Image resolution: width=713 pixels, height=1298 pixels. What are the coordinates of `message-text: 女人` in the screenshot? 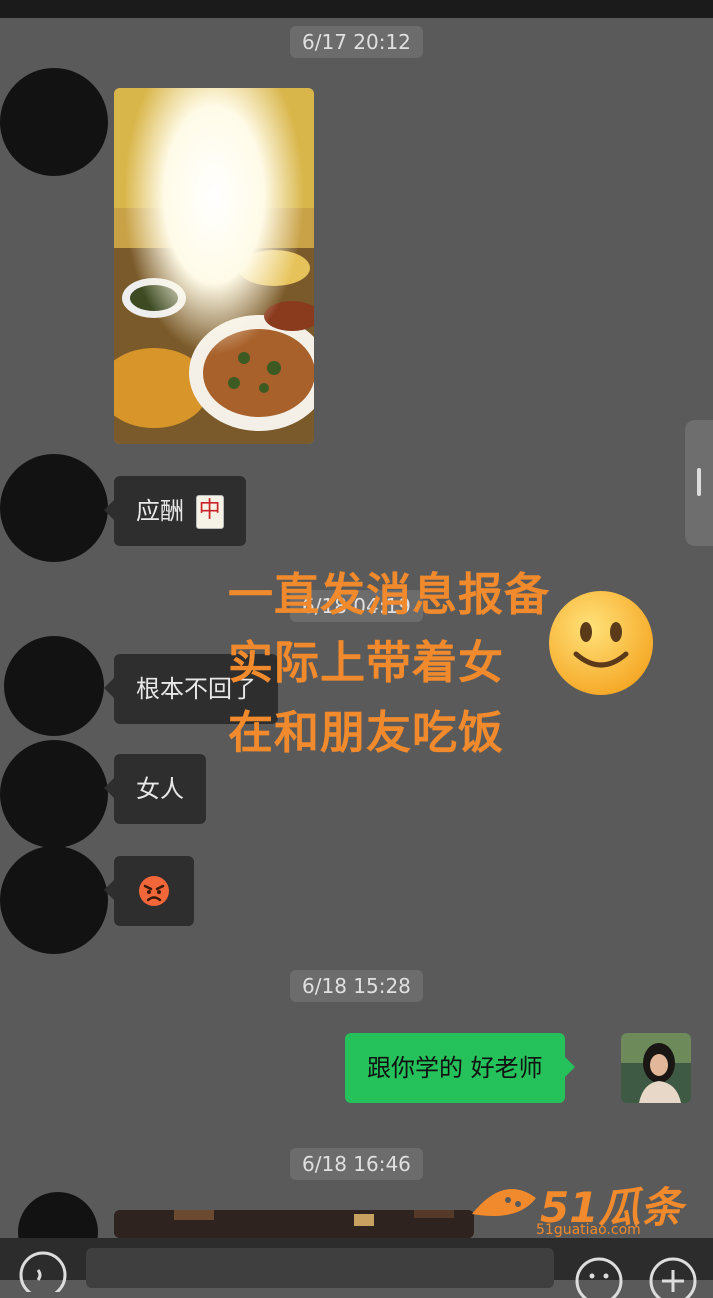 It's located at (160, 789).